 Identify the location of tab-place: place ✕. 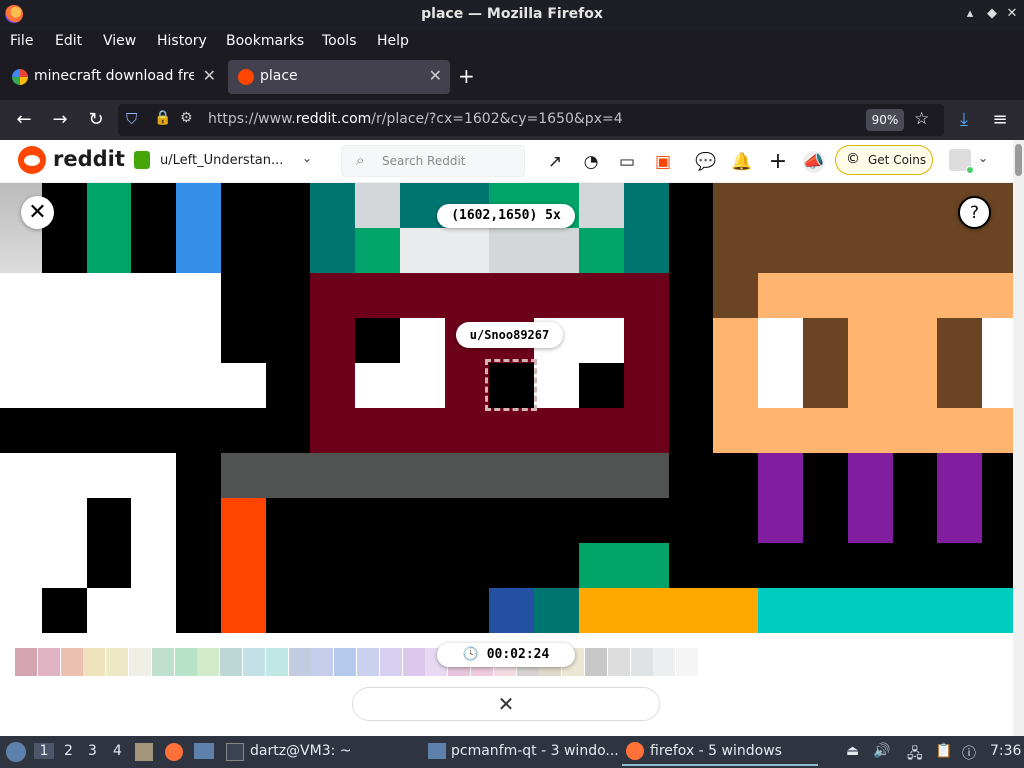
(339, 77).